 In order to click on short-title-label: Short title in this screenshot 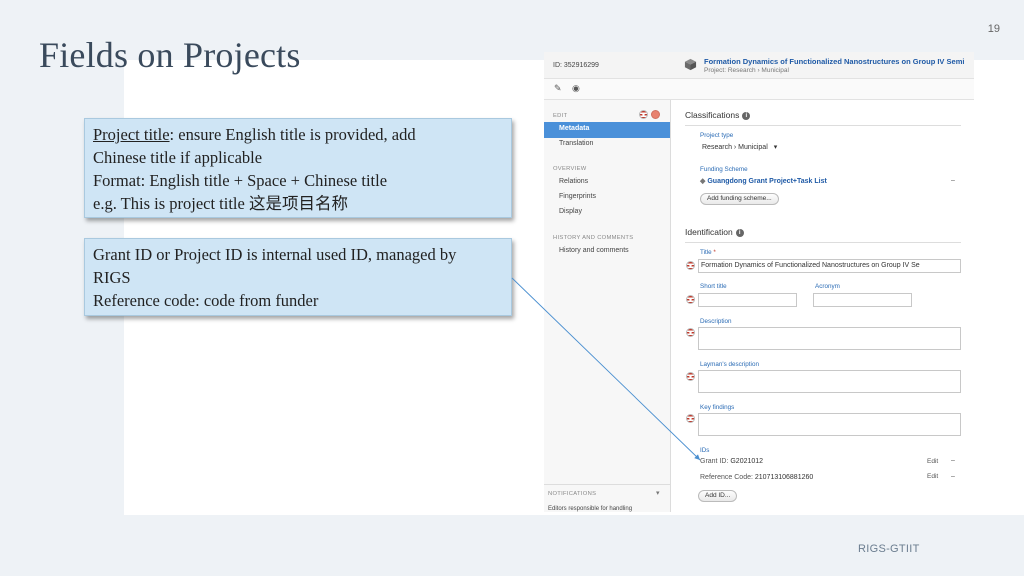, I will do `click(713, 286)`.